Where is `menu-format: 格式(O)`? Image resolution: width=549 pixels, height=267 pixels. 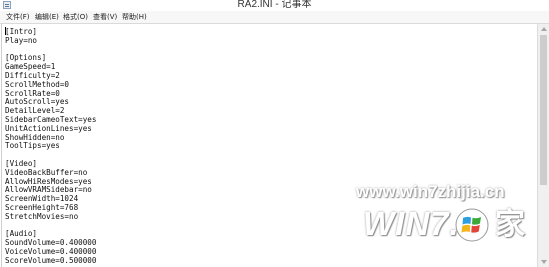 menu-format: 格式(O) is located at coordinates (75, 17).